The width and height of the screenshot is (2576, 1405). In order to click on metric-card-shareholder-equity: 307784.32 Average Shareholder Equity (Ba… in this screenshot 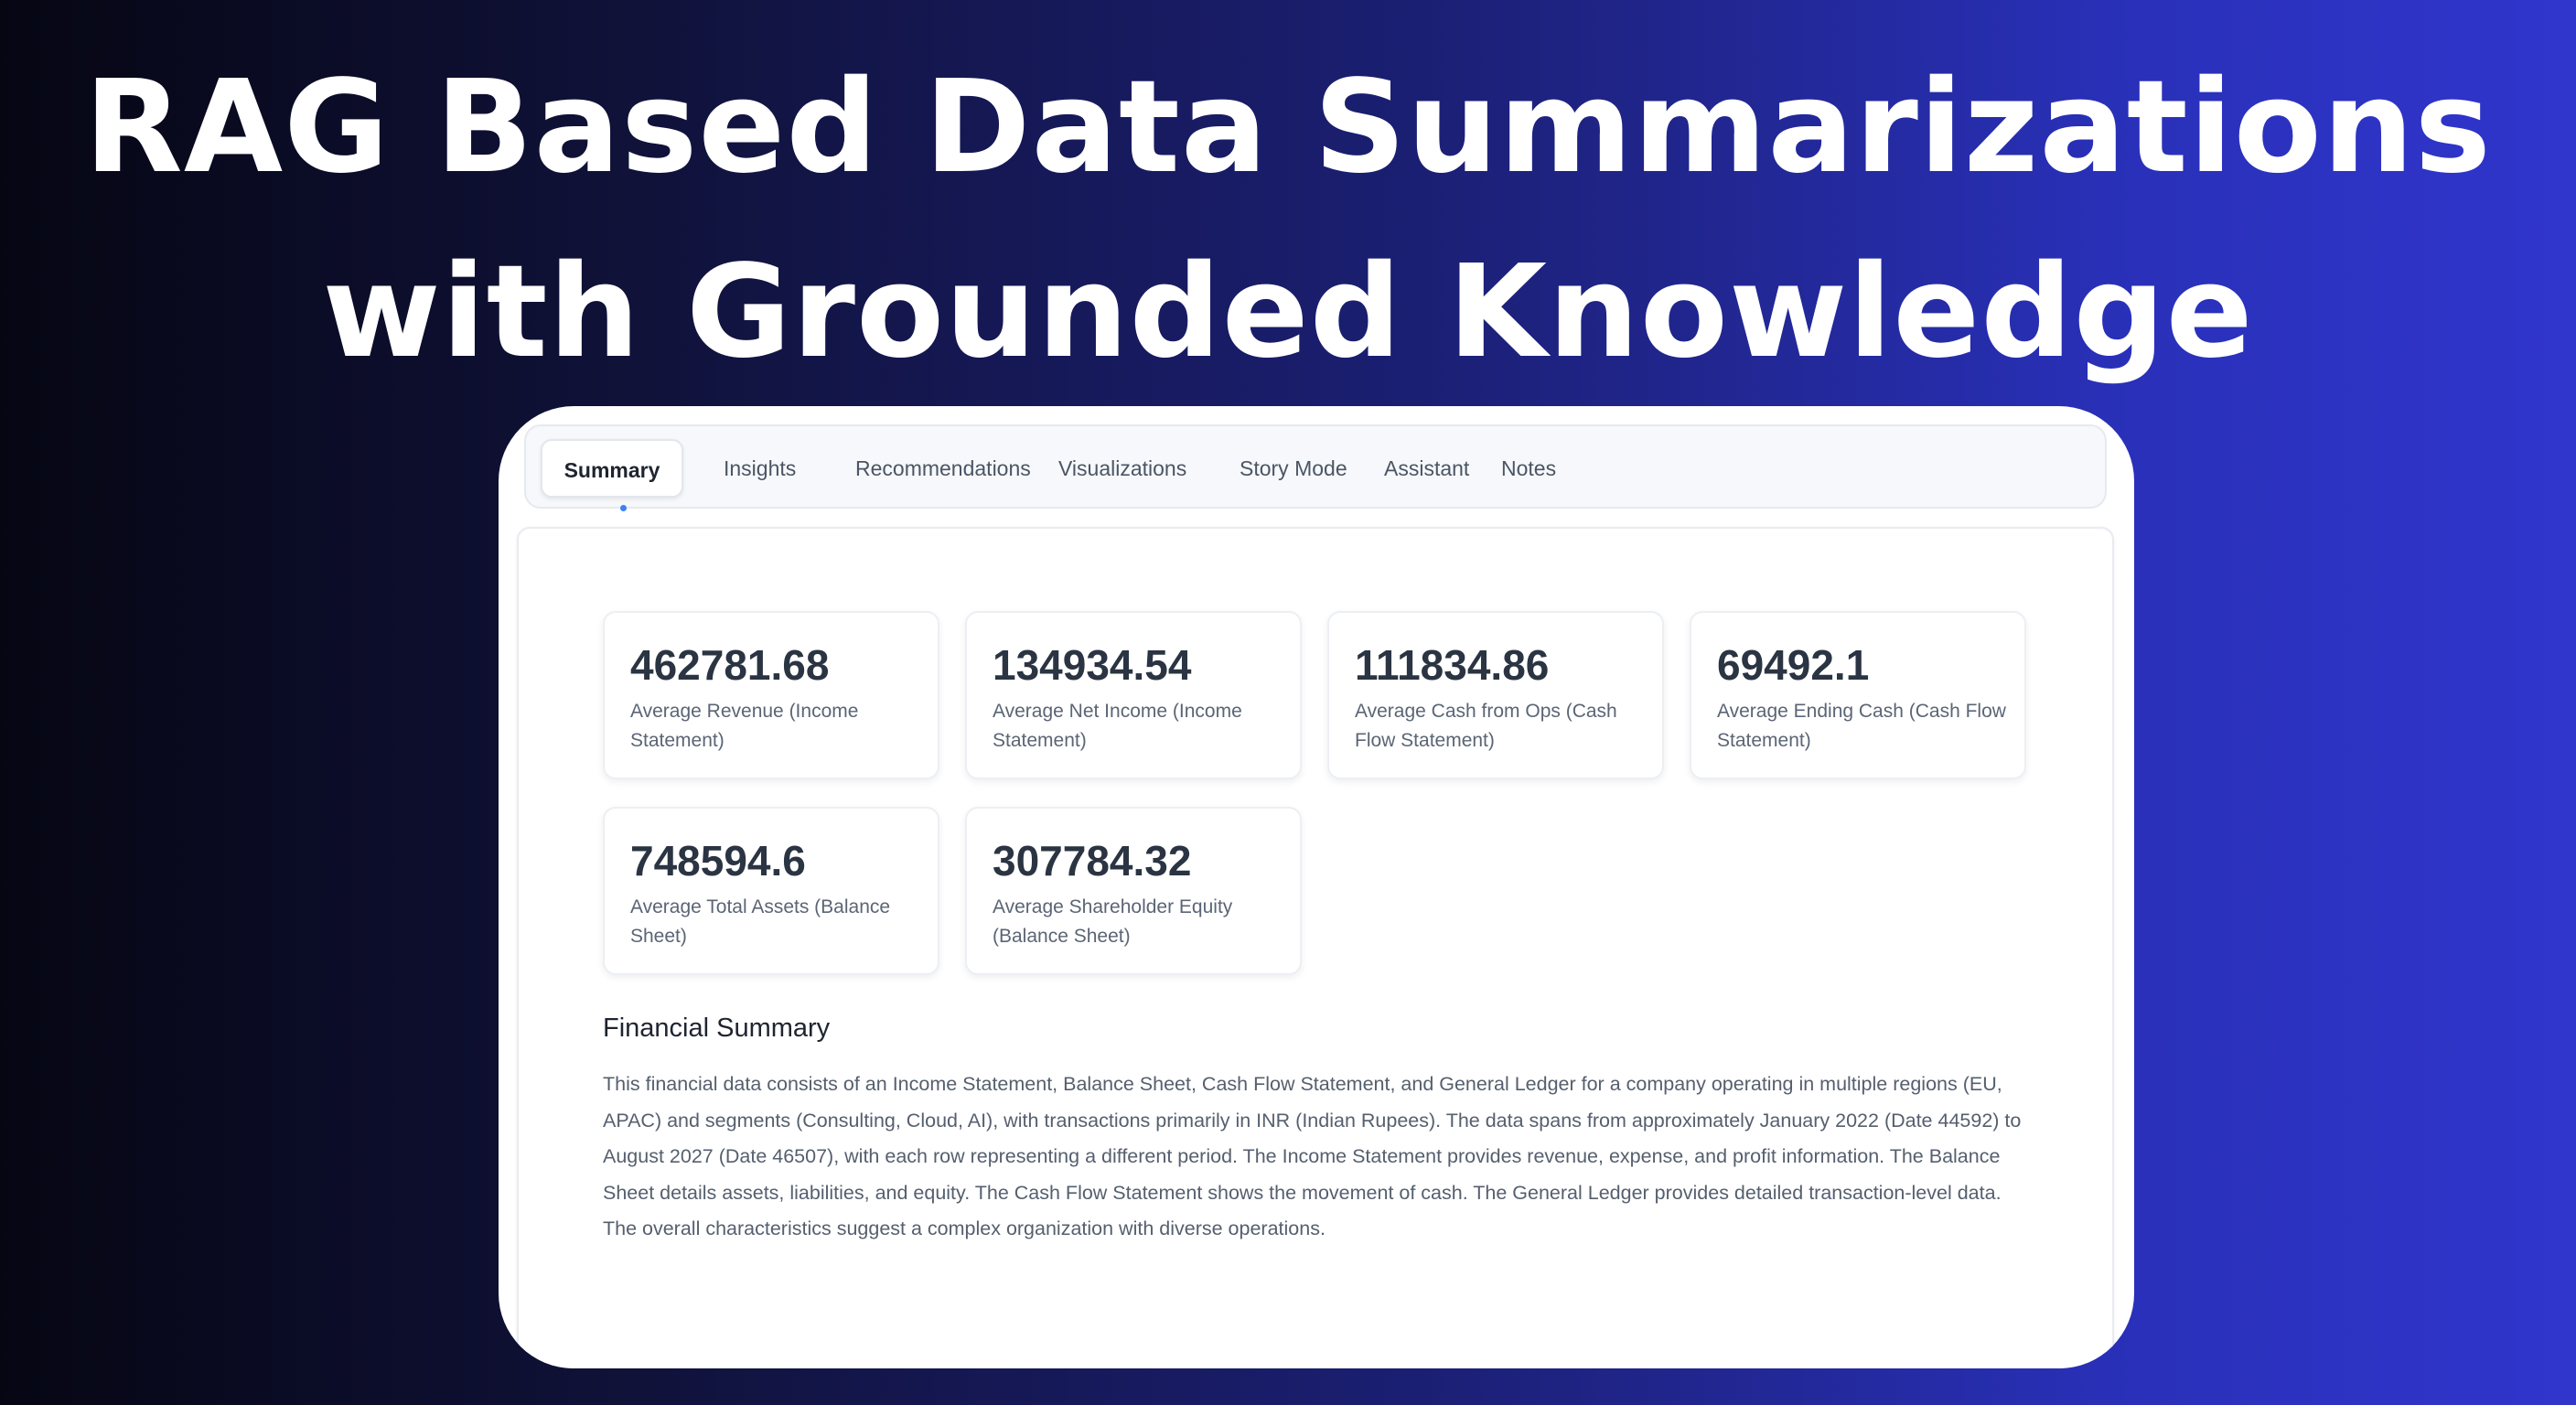, I will do `click(1133, 891)`.